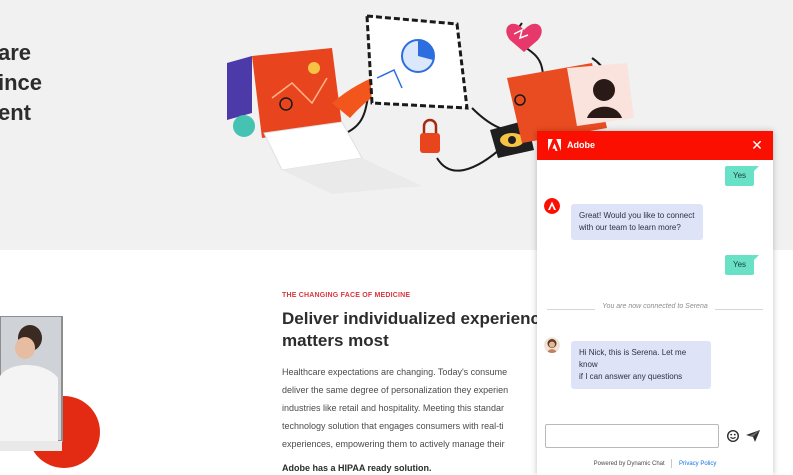  Describe the element at coordinates (632, 436) in the screenshot. I see `chat-message-input` at that location.